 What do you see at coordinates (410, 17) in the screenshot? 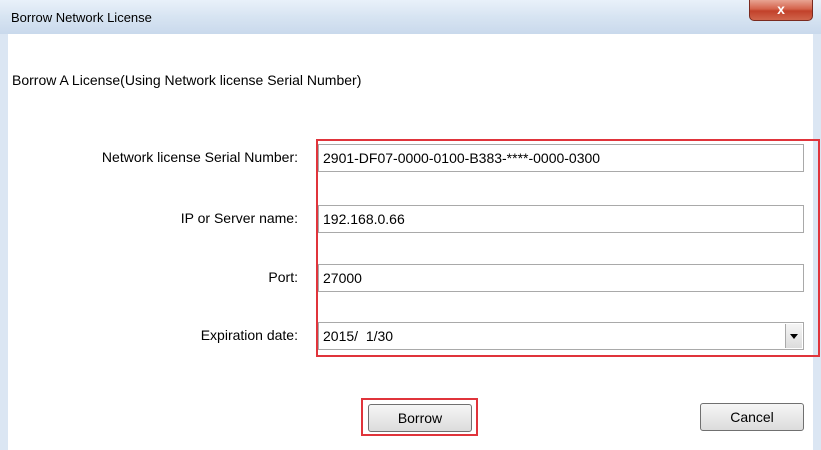
I see `title-bar: Borrow Network License x` at bounding box center [410, 17].